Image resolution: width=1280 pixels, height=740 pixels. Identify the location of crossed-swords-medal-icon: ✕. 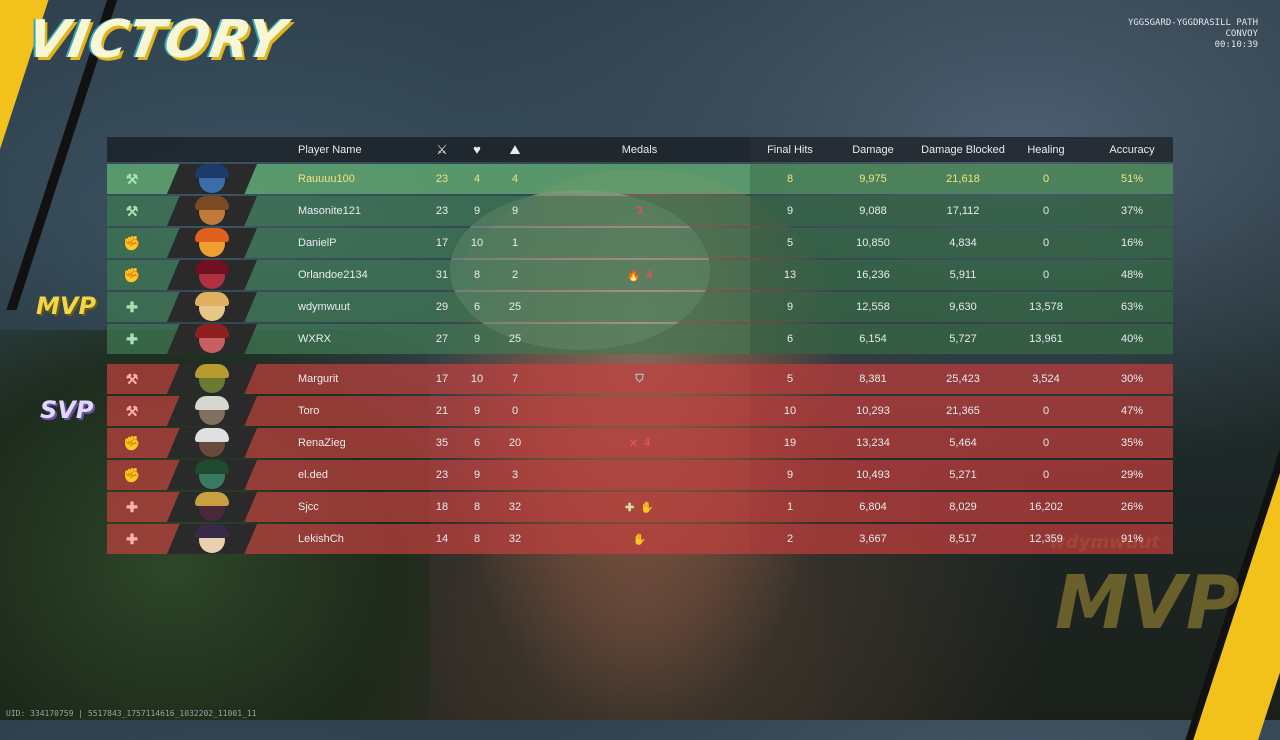
(633, 443).